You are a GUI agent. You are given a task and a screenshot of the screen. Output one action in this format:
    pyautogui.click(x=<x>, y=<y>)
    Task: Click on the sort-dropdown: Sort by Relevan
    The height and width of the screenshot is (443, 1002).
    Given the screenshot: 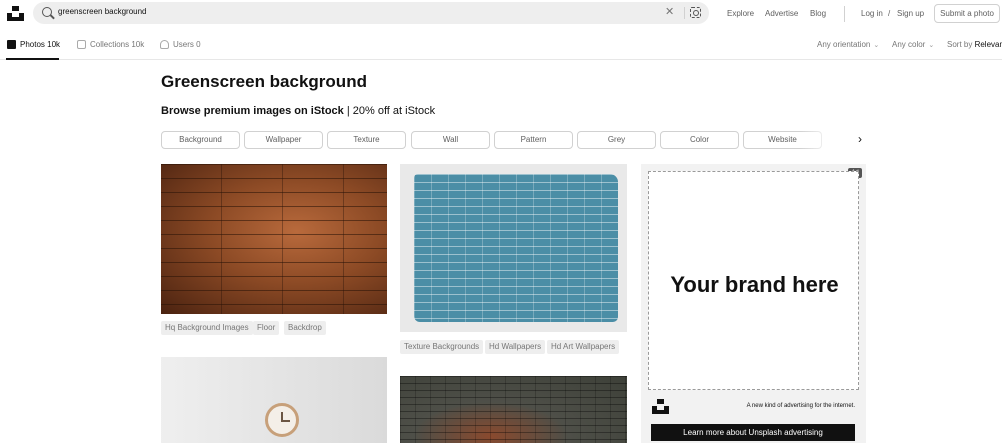 What is the action you would take?
    pyautogui.click(x=974, y=44)
    